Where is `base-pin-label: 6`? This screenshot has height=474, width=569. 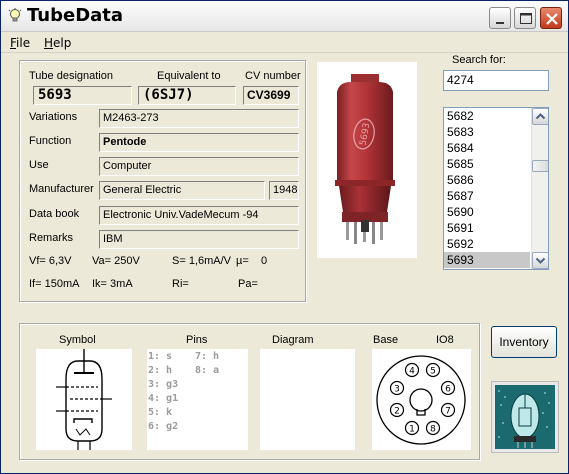
base-pin-label: 6 is located at coordinates (448, 390).